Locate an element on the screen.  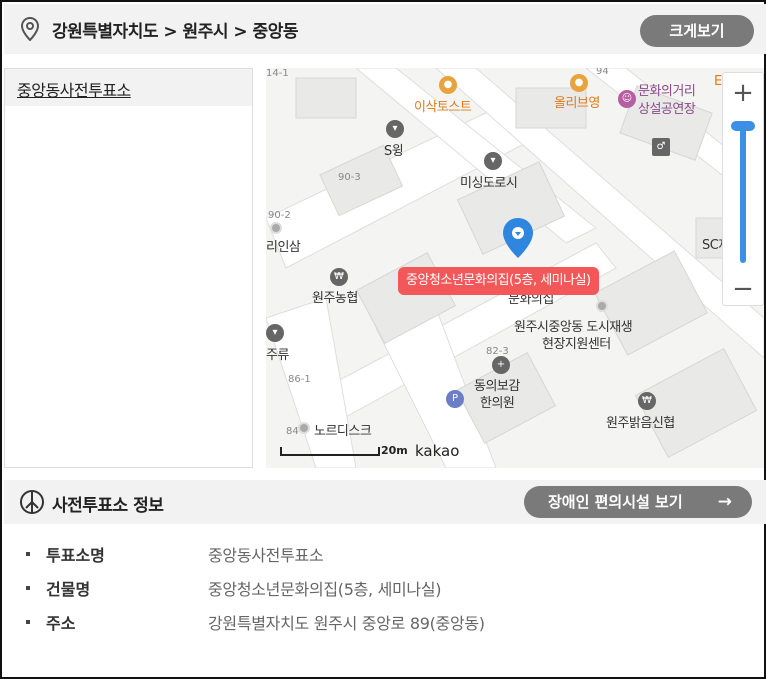
zoom-slider-handle is located at coordinates (743, 126).